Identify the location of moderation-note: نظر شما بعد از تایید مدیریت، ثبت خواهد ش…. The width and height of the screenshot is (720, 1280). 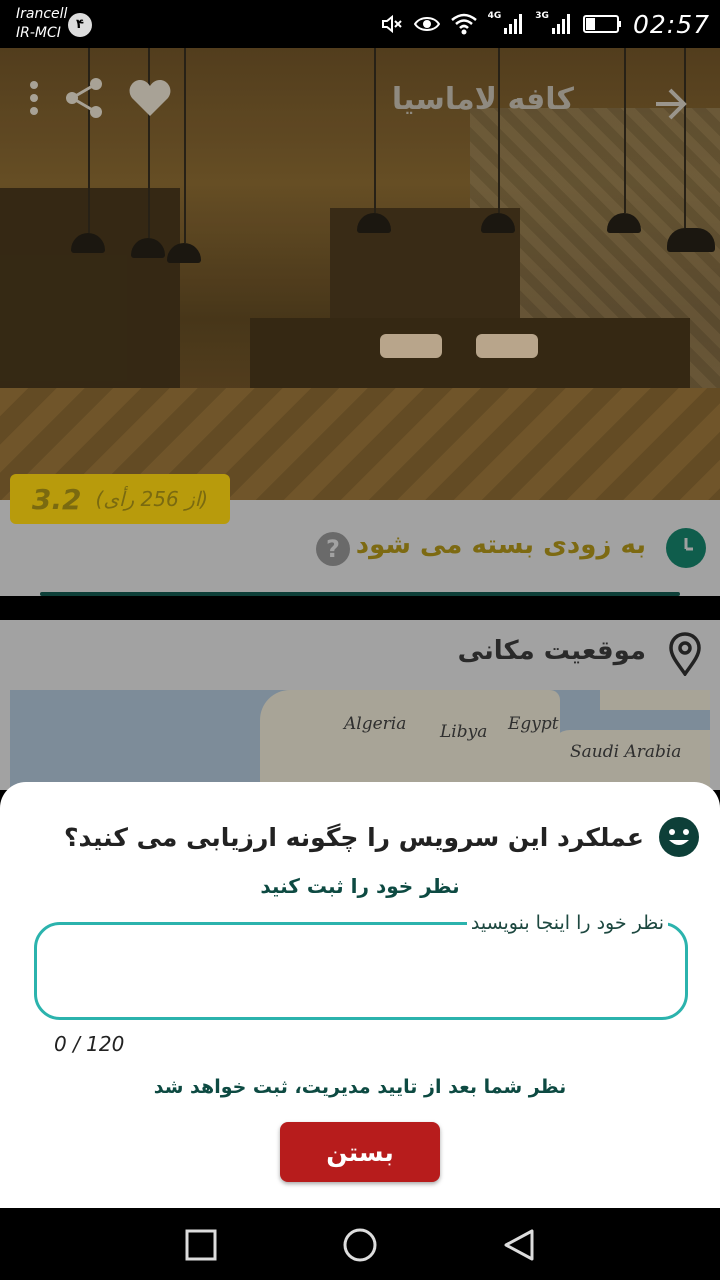
(360, 1087).